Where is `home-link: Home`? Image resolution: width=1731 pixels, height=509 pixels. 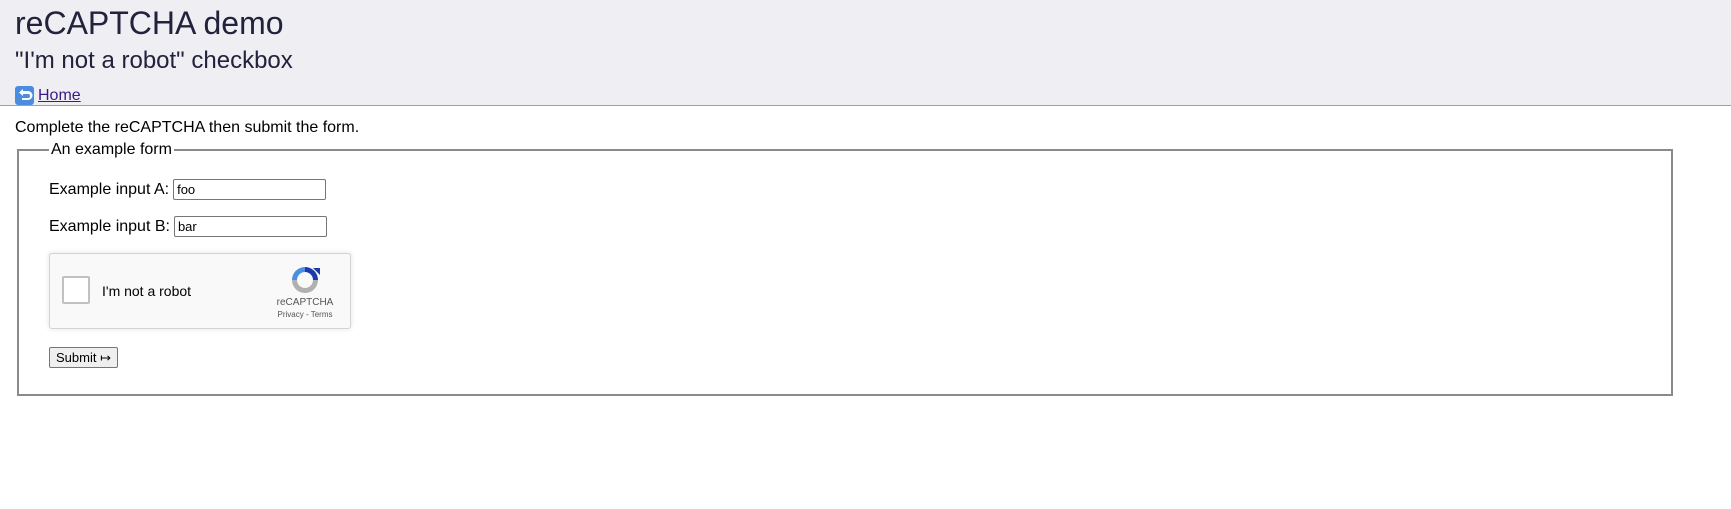 home-link: Home is located at coordinates (48, 95).